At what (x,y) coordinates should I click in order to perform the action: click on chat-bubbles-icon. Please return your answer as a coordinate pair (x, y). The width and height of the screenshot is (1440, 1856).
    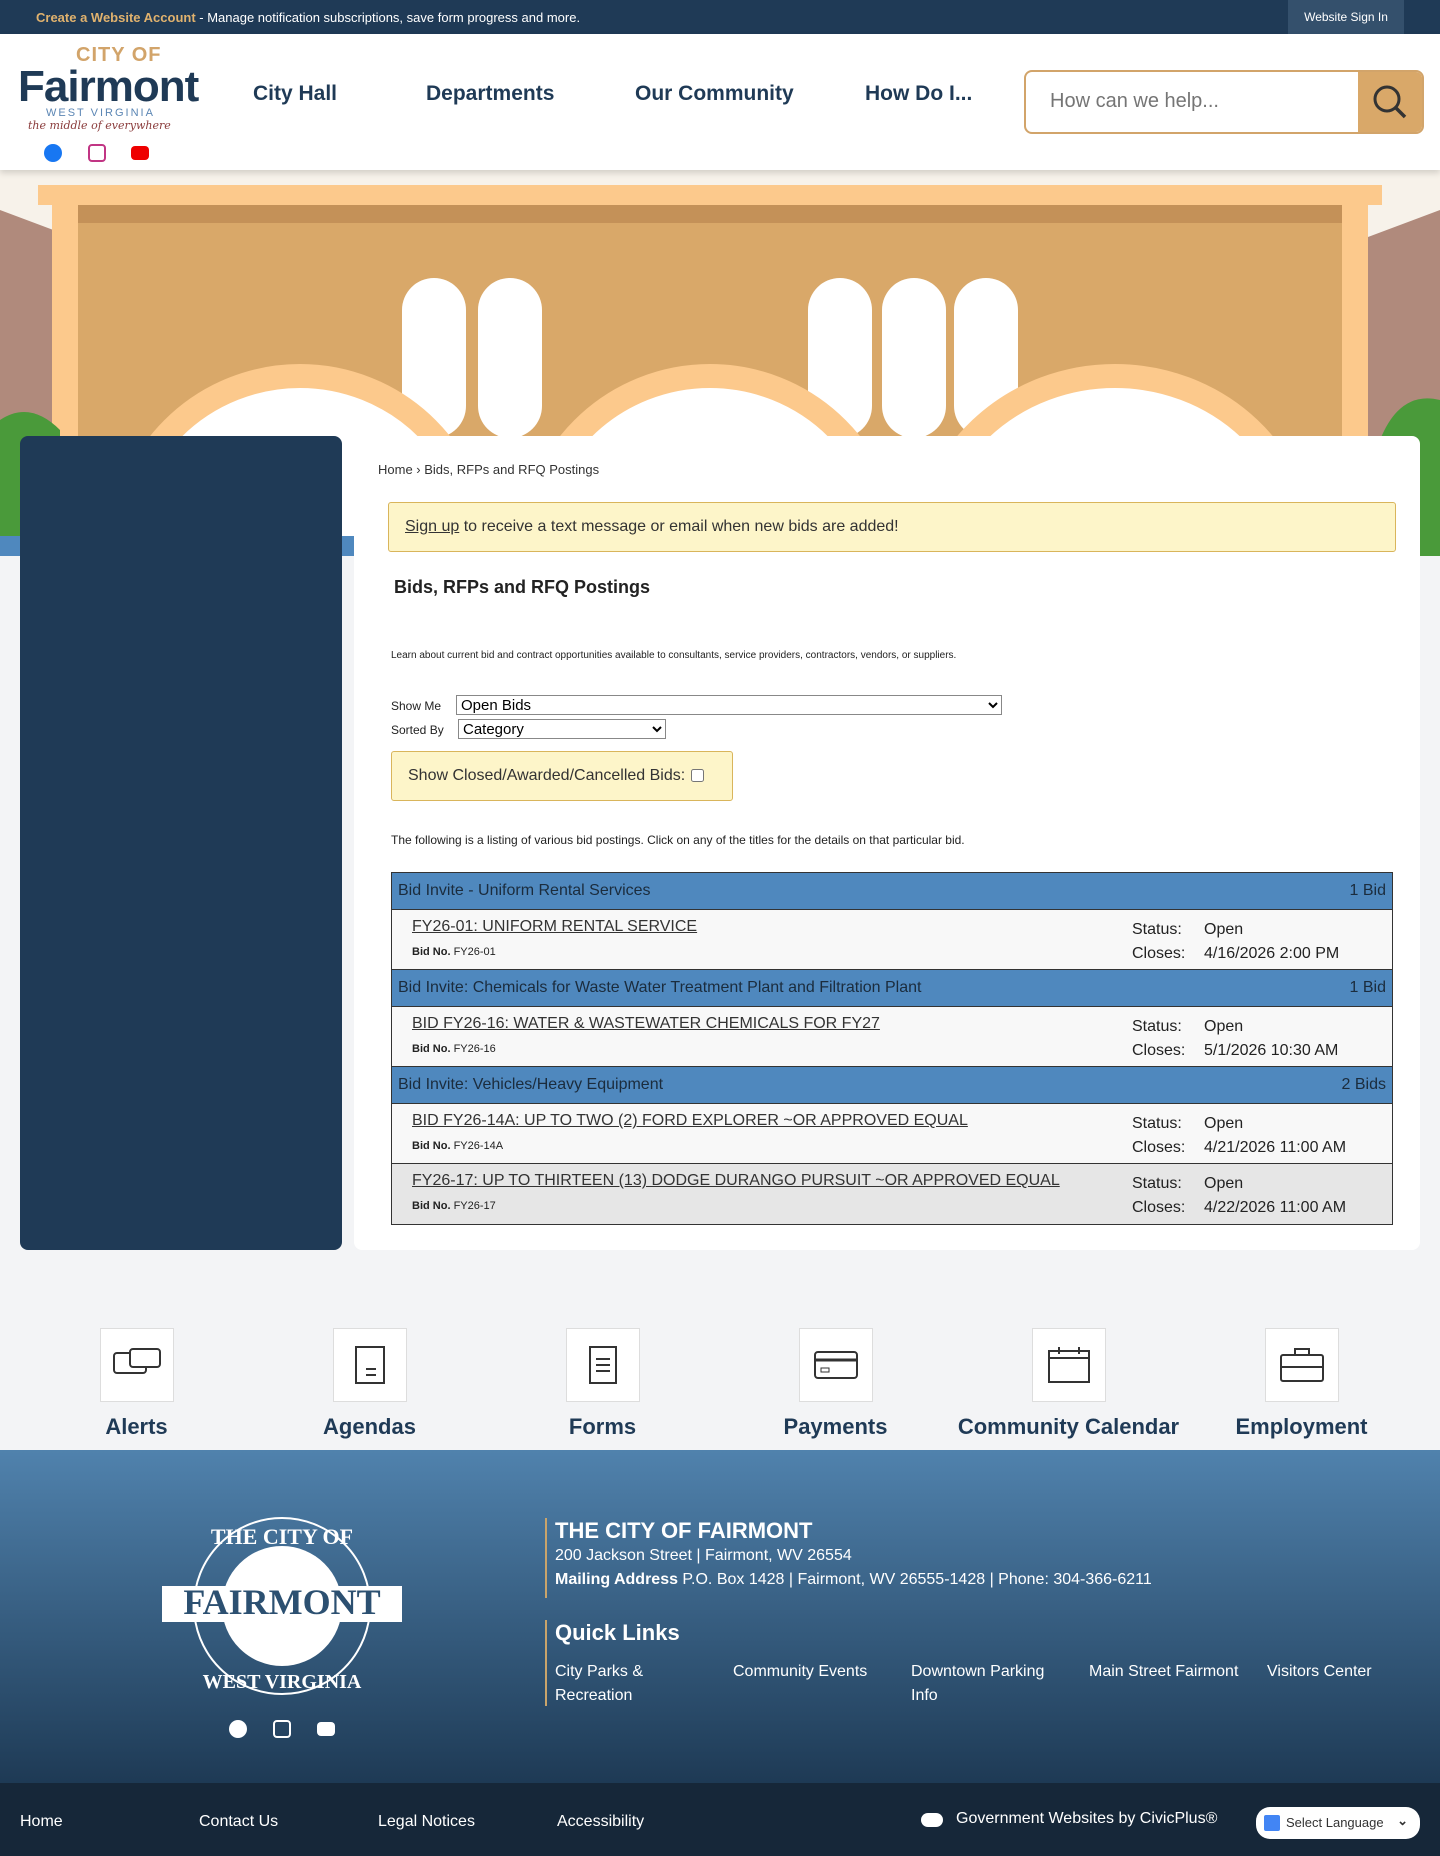
    Looking at the image, I should click on (136, 1365).